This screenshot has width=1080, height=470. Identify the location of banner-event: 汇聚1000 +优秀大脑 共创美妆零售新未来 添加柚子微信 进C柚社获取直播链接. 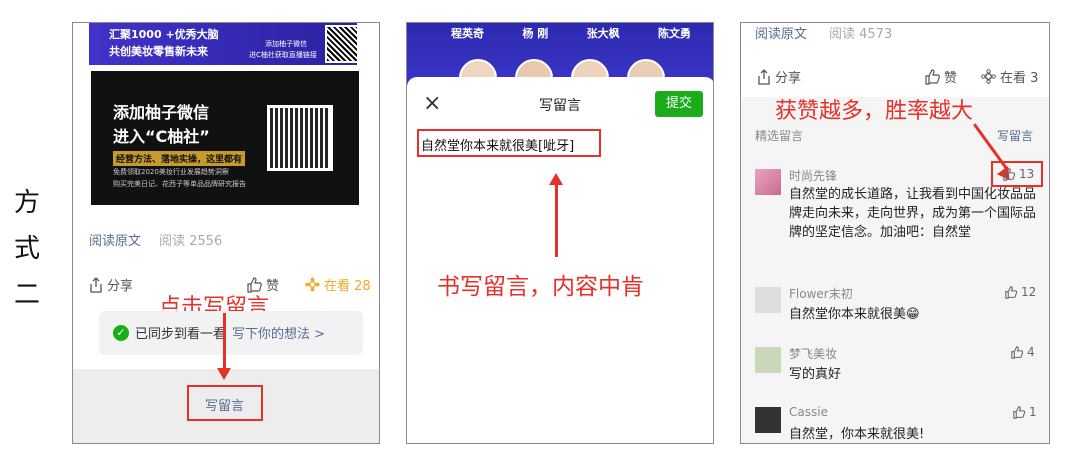
(224, 44).